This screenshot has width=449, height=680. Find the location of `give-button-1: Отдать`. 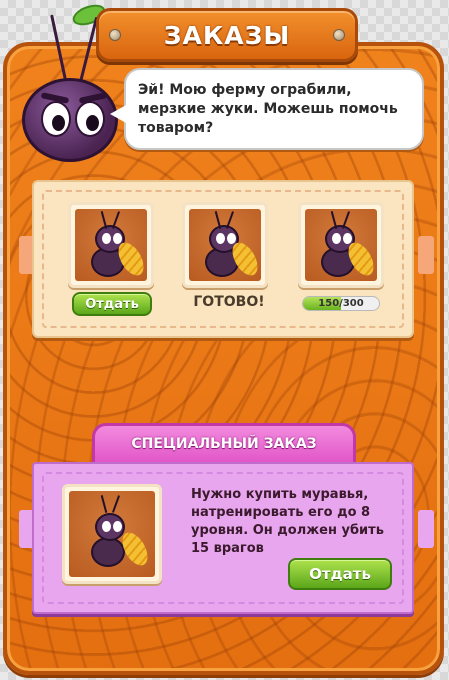

give-button-1: Отдать is located at coordinates (112, 304).